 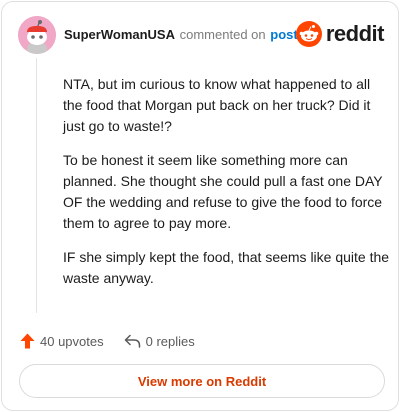 What do you see at coordinates (202, 381) in the screenshot?
I see `view-more-button: View more on Reddit` at bounding box center [202, 381].